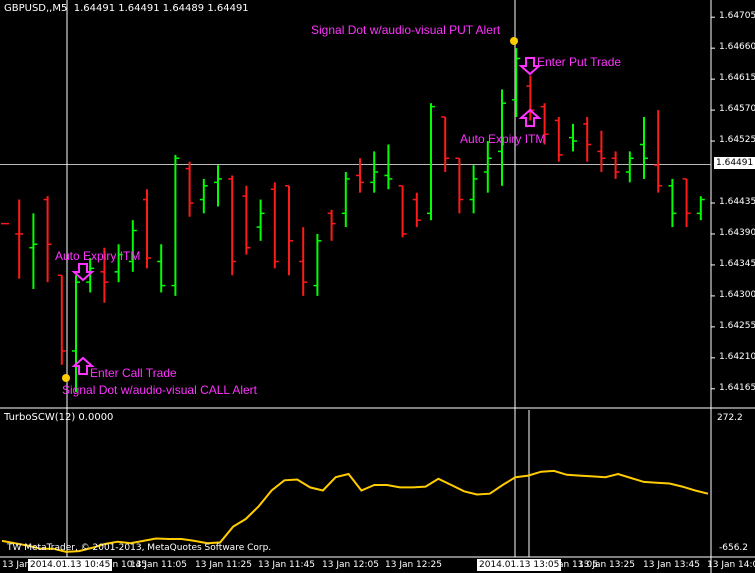 This screenshot has height=573, width=755. Describe the element at coordinates (406, 30) in the screenshot. I see `put-signal-label: Signal Dot w/audio-visual PUT Alert` at that location.